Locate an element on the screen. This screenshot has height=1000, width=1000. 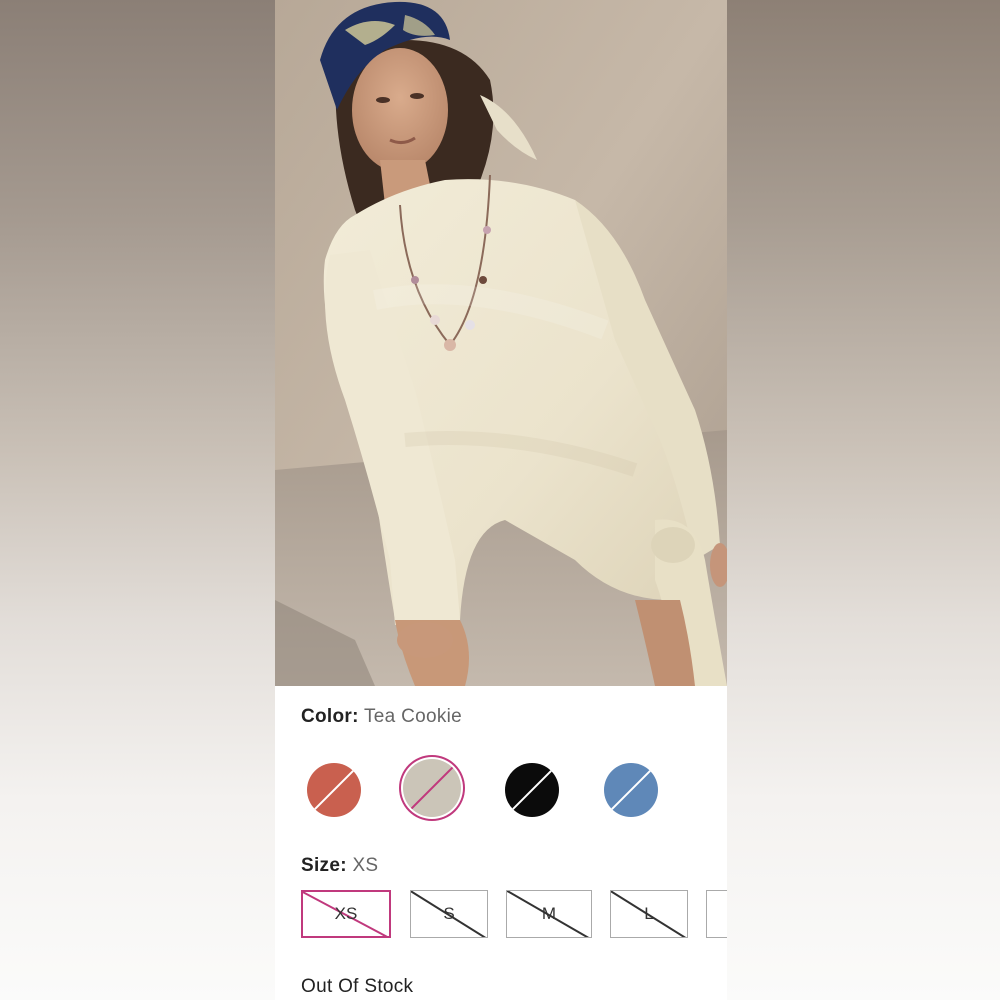
size-option-label: S is located at coordinates (449, 913).